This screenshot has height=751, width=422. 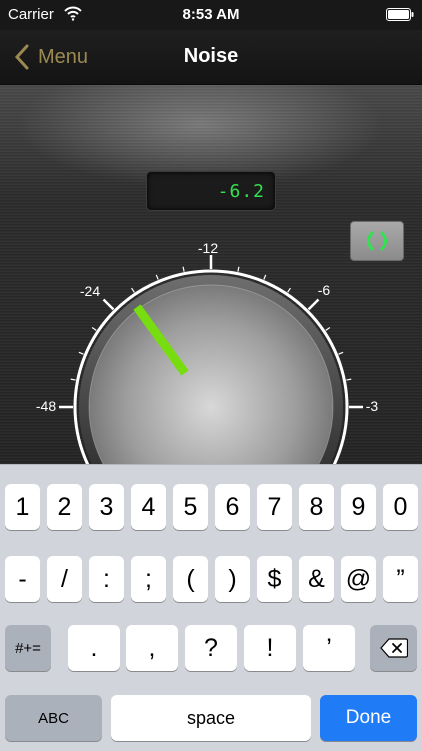 What do you see at coordinates (28, 648) in the screenshot?
I see `symbols-key: #+=` at bounding box center [28, 648].